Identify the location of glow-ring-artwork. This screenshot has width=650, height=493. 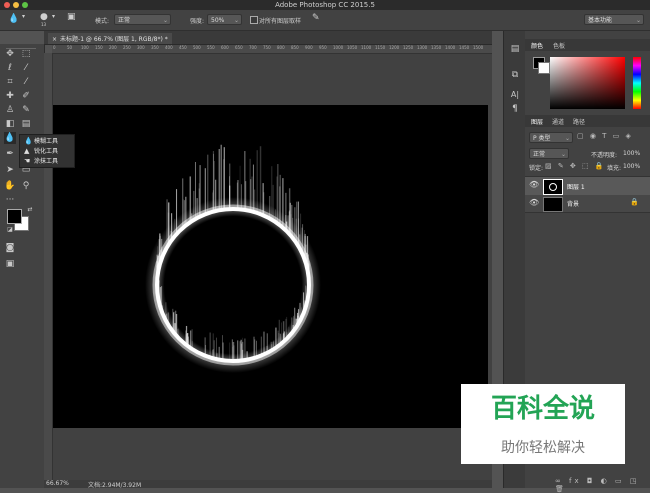
(233, 258).